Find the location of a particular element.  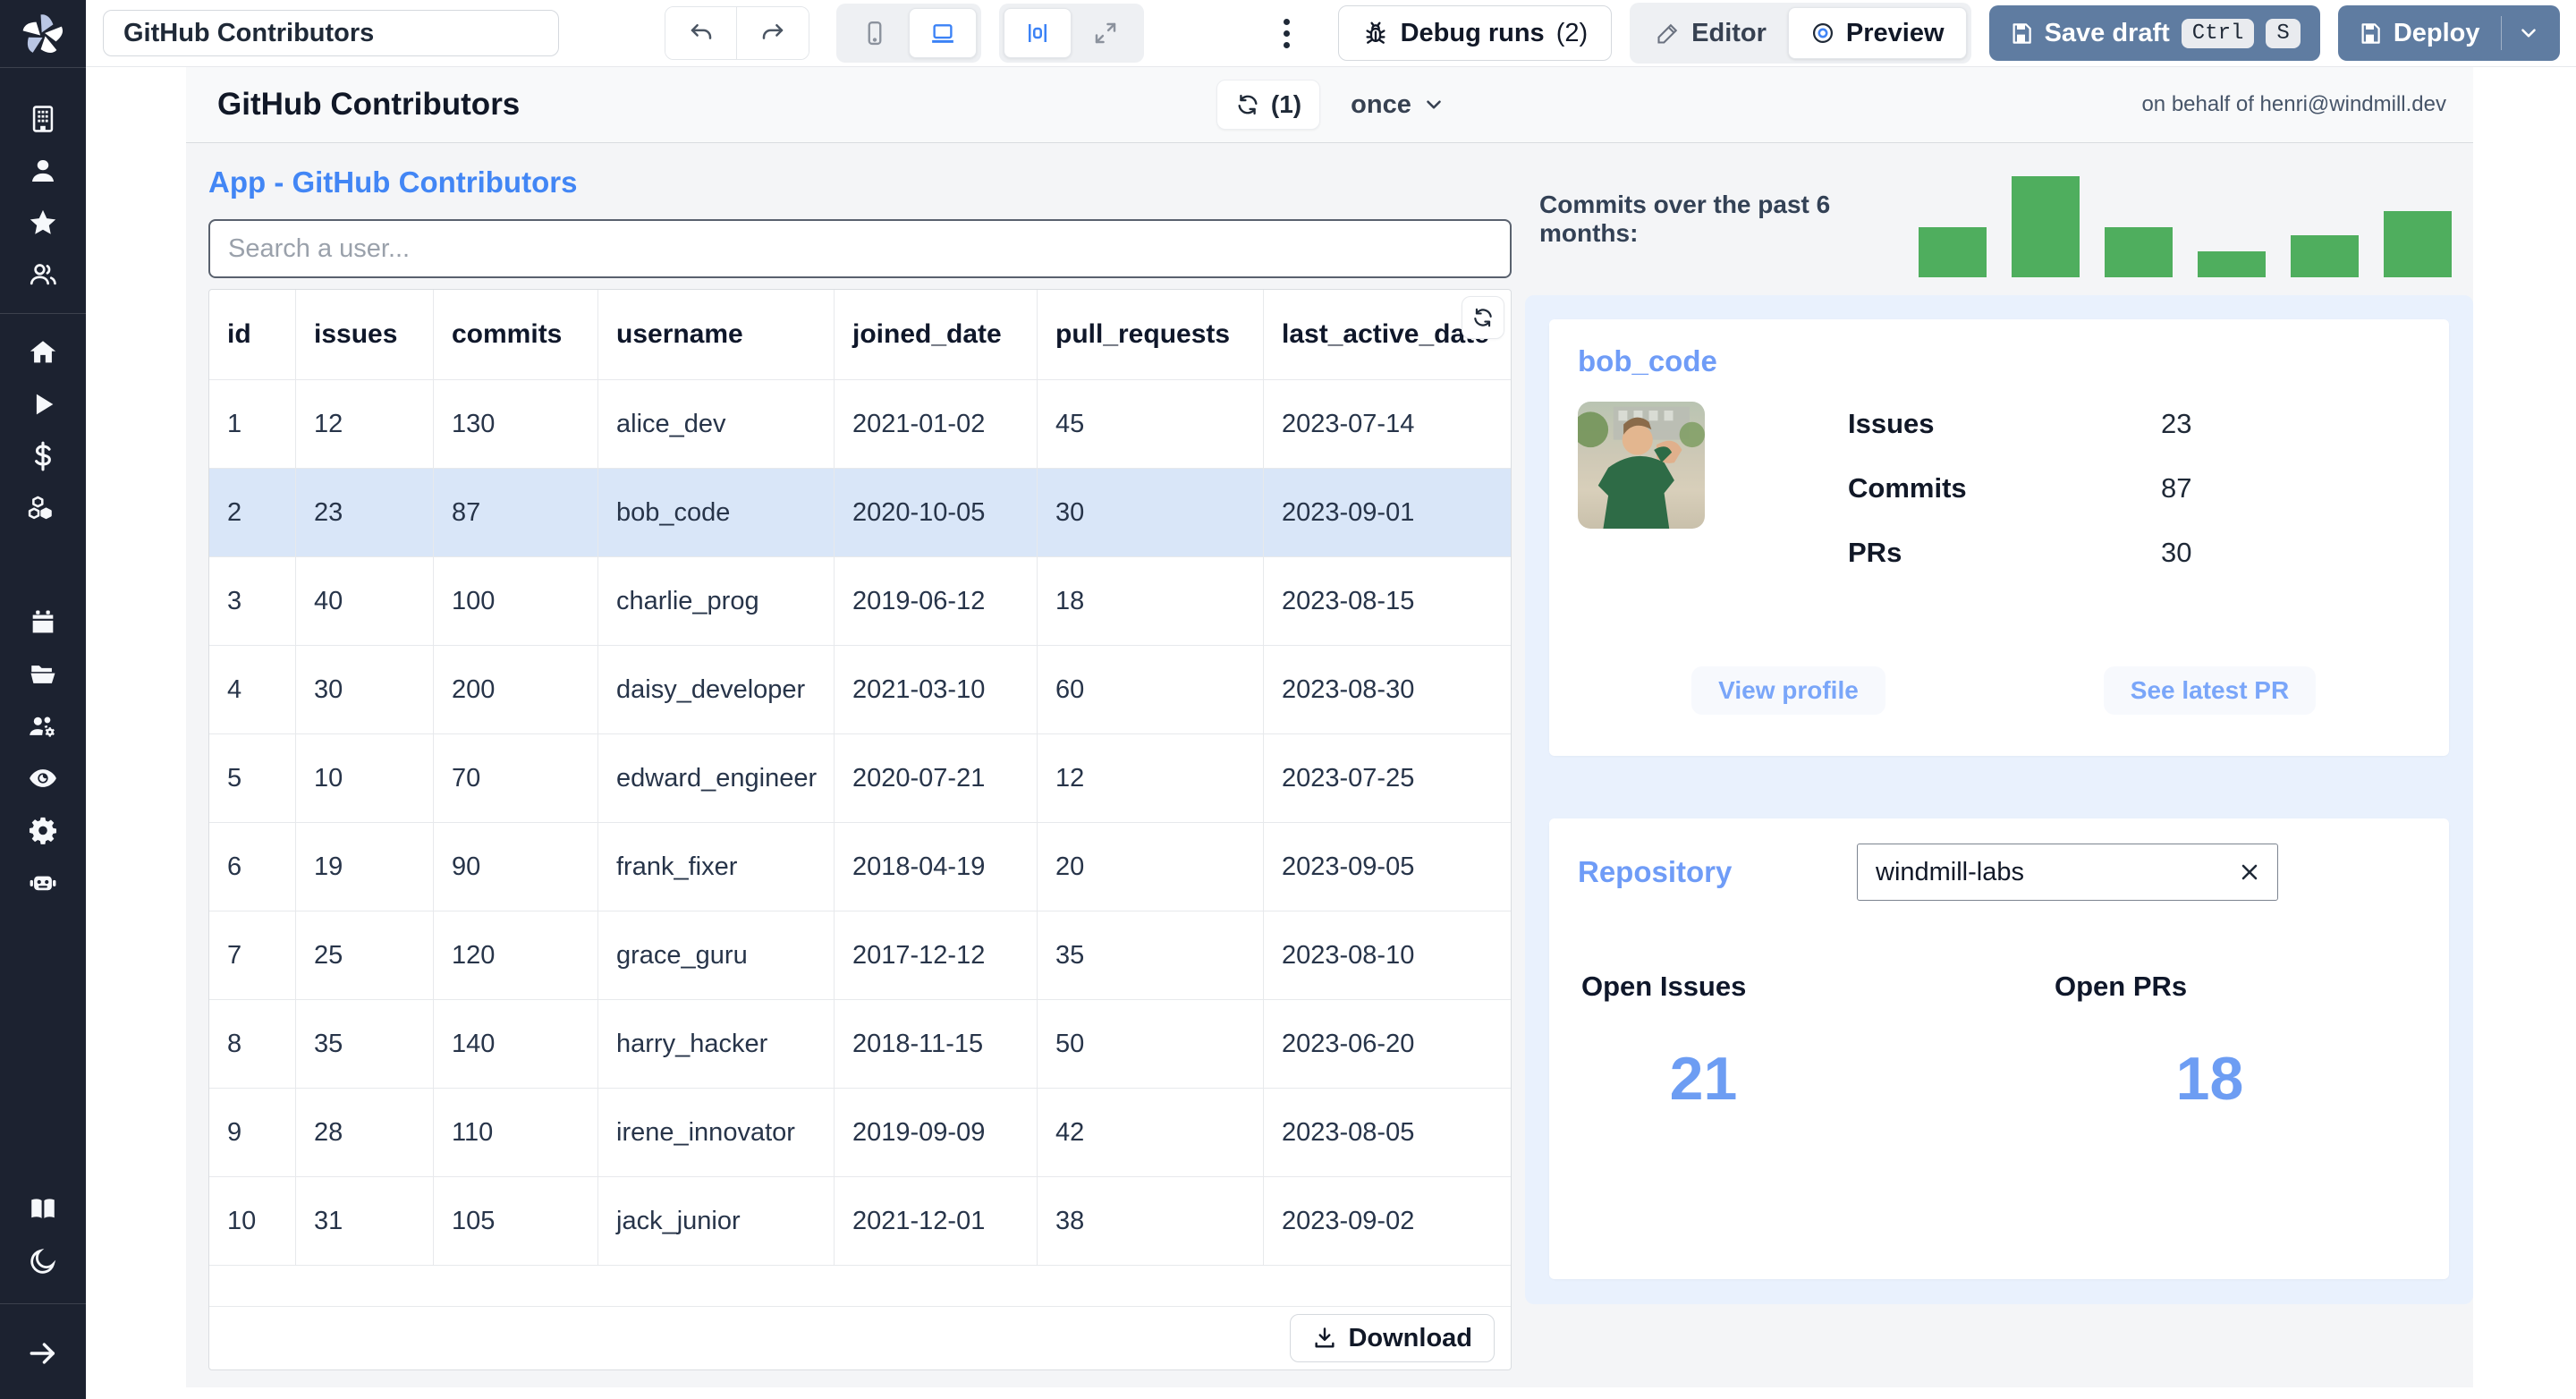

windmill-logo is located at coordinates (43, 34).